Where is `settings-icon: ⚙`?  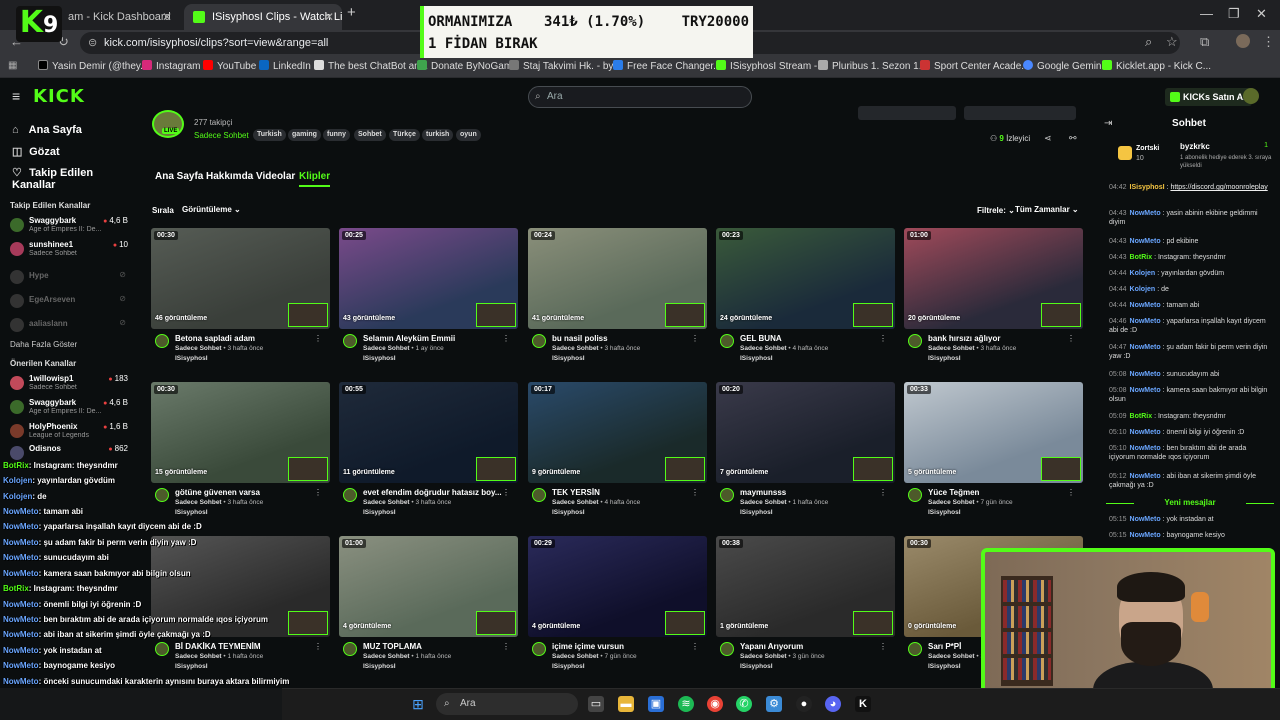 settings-icon: ⚙ is located at coordinates (774, 704).